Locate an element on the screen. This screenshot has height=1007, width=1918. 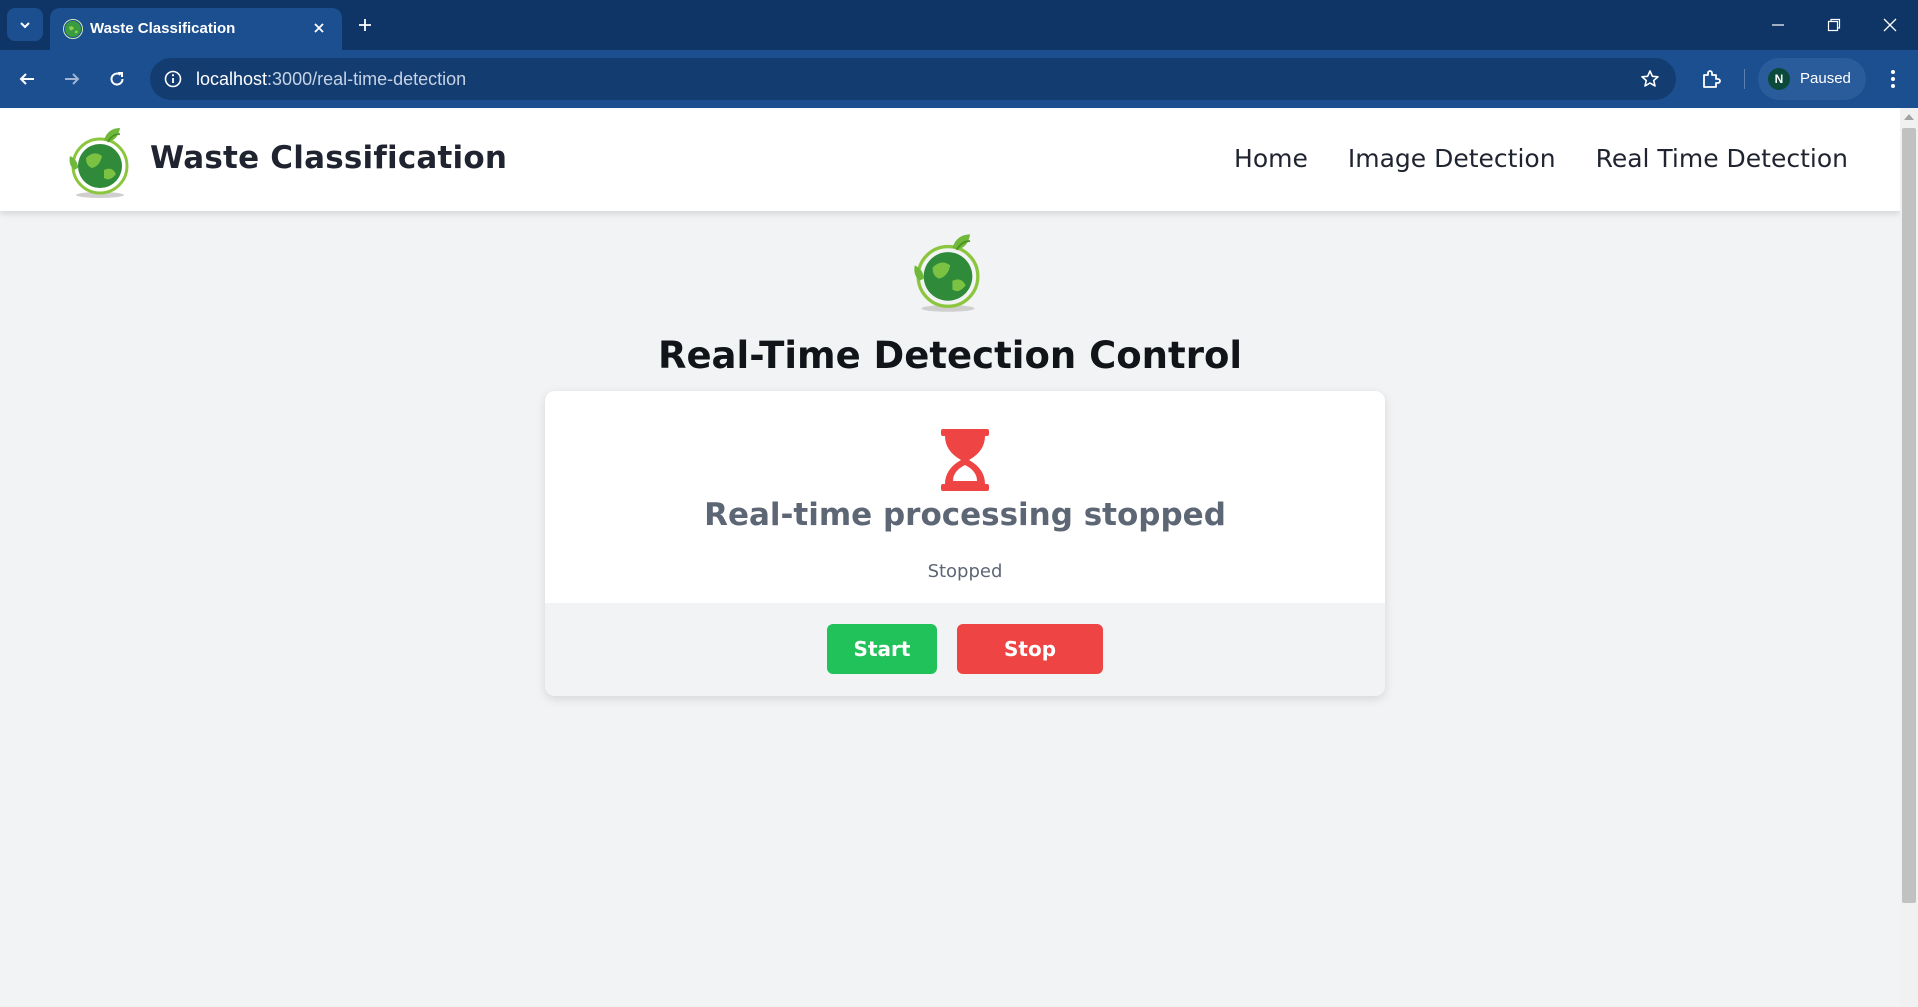
page-scrollbar is located at coordinates (1909, 557).